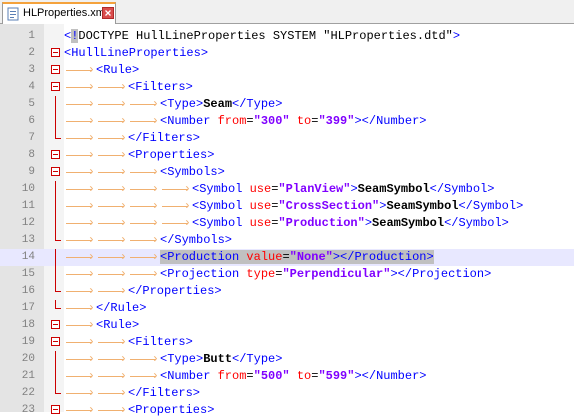 Image resolution: width=574 pixels, height=419 pixels. What do you see at coordinates (287, 342) in the screenshot?
I see `code-line: 19 <Filters>` at bounding box center [287, 342].